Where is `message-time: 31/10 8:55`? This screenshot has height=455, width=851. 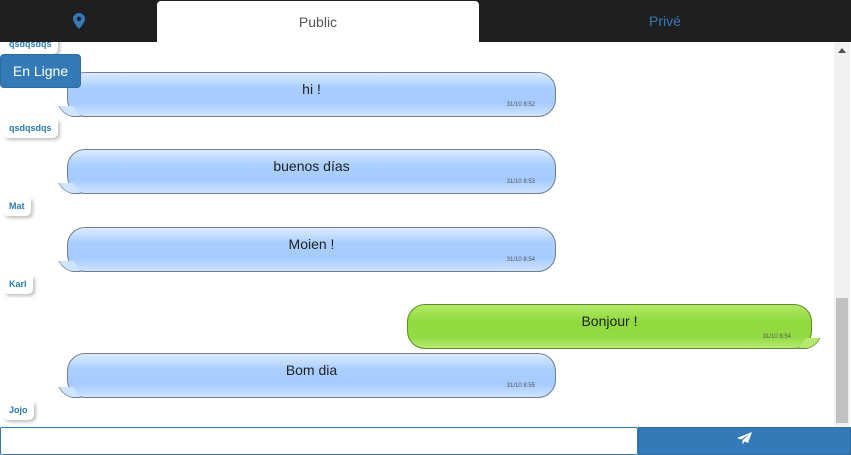 message-time: 31/10 8:55 is located at coordinates (520, 386).